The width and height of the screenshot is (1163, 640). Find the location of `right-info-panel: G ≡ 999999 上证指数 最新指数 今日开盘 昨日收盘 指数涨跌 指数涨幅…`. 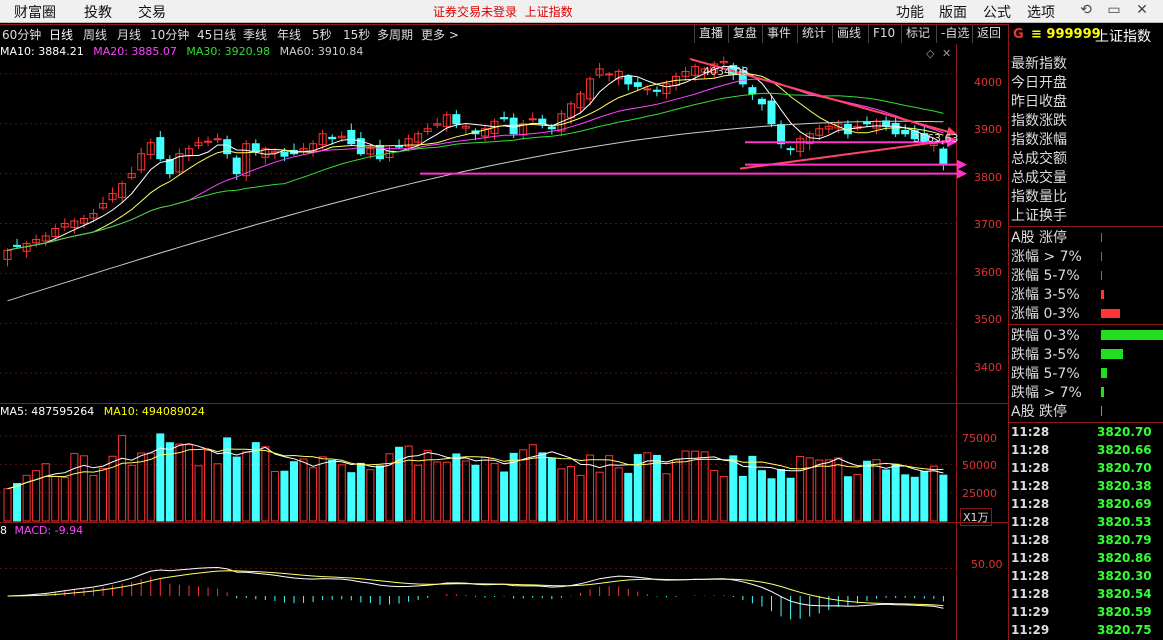

right-info-panel: G ≡ 999999 上证指数 最新指数 今日开盘 昨日收盘 指数涨跌 指数涨幅… is located at coordinates (1085, 332).